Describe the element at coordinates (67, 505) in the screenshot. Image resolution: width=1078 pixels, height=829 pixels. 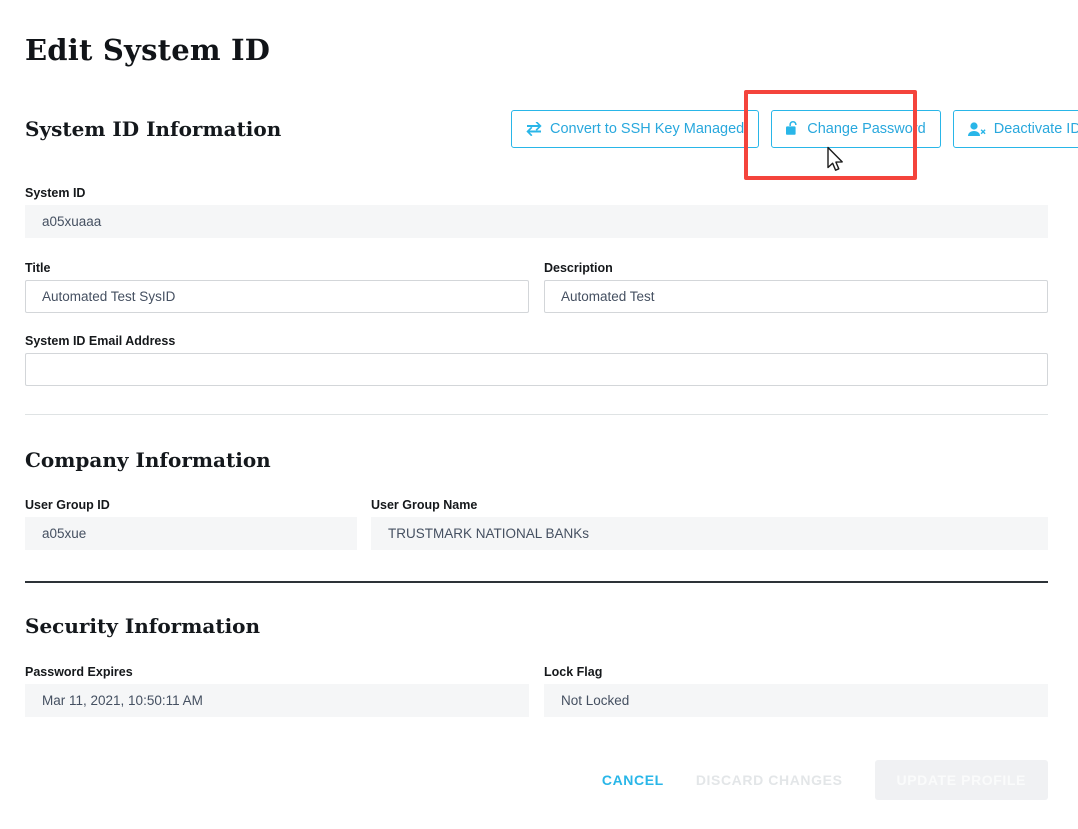
I see `field-label-user-group-id: User Group ID` at that location.